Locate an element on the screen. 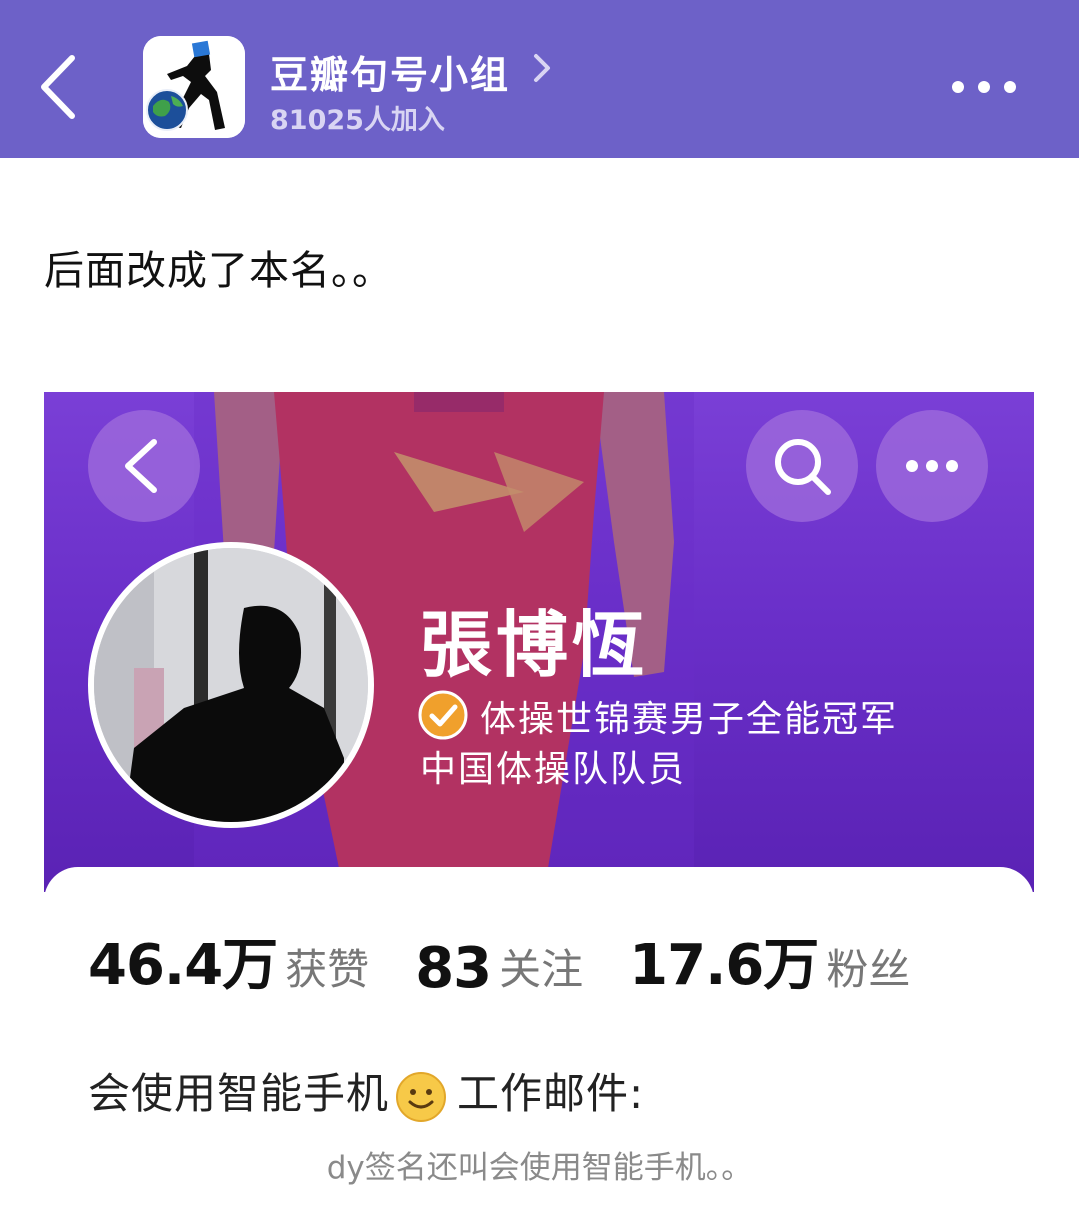  group-avatar is located at coordinates (194, 87).